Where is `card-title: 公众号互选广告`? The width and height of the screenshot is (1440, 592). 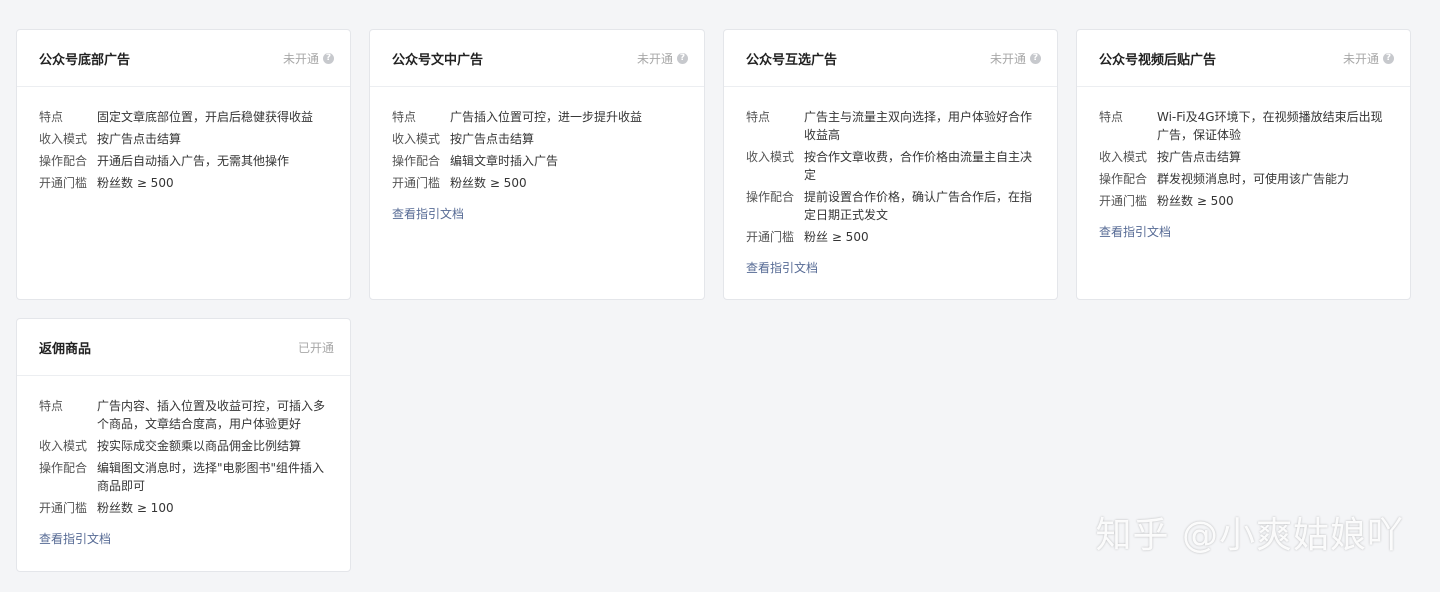 card-title: 公众号互选广告 is located at coordinates (792, 60).